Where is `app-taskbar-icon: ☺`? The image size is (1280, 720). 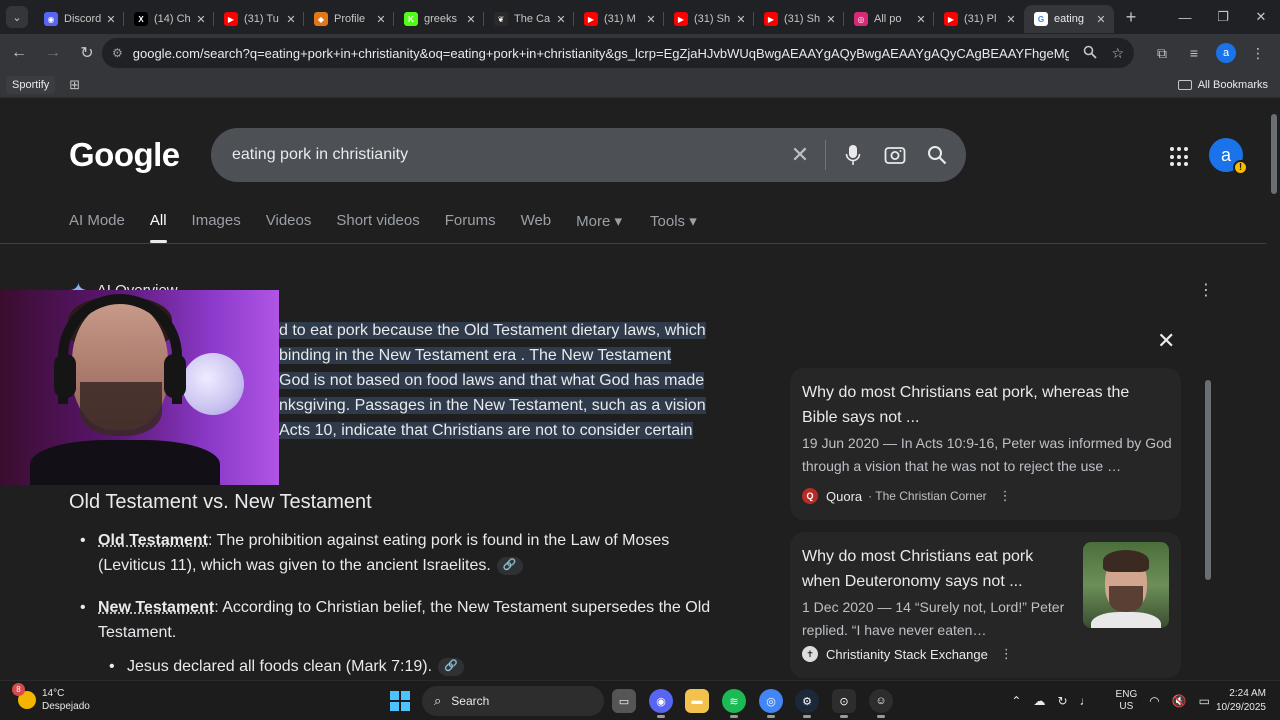
app-taskbar-icon: ☺ is located at coordinates (881, 701).